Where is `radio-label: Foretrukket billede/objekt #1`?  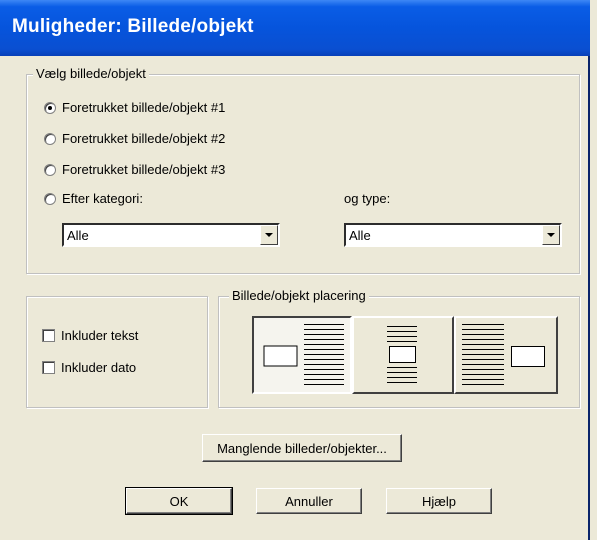 radio-label: Foretrukket billede/objekt #1 is located at coordinates (144, 107).